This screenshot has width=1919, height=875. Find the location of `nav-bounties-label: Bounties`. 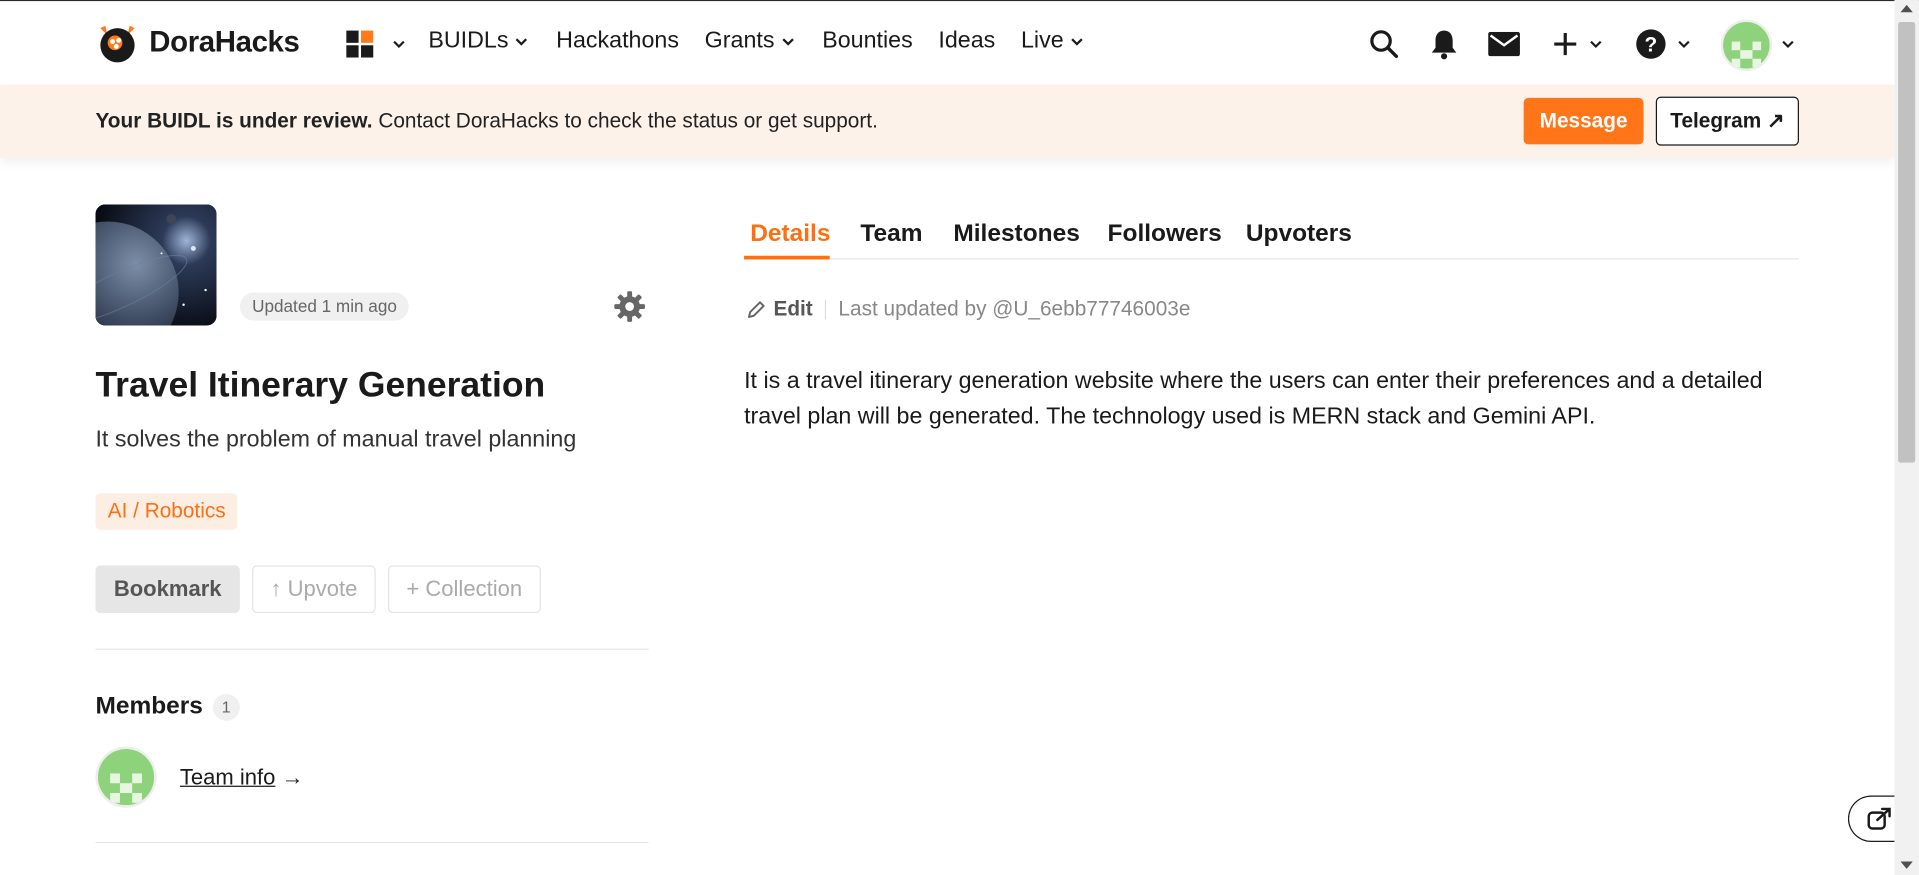

nav-bounties-label: Bounties is located at coordinates (867, 41).